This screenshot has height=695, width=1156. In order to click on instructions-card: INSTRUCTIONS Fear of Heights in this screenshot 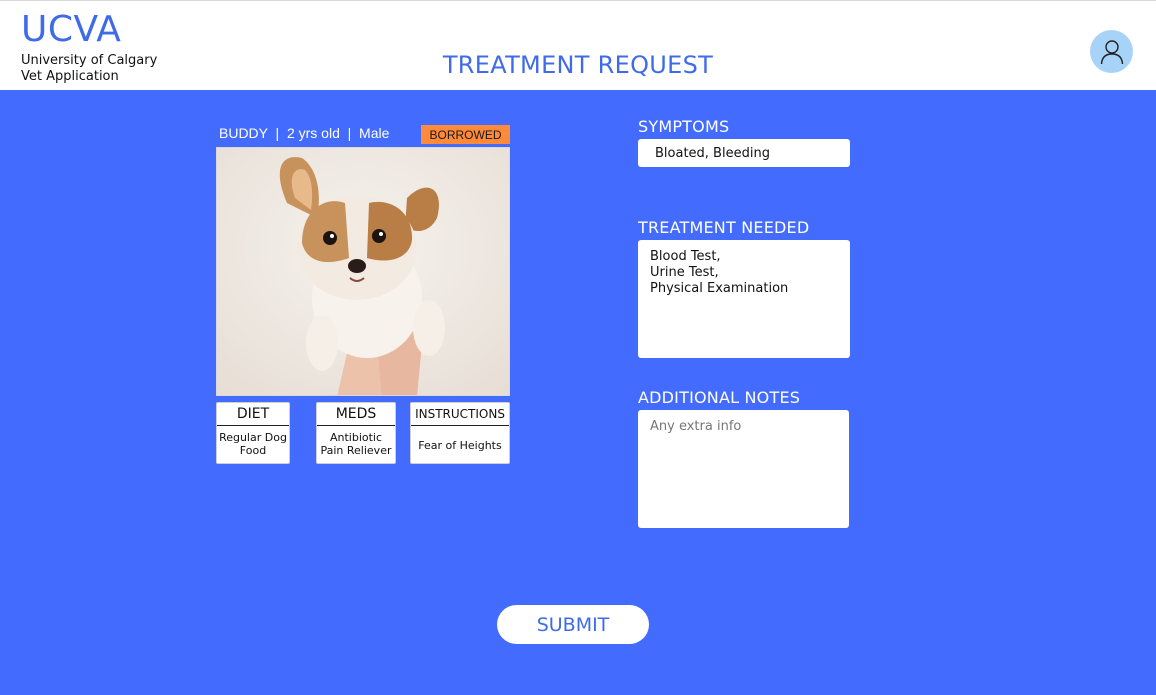, I will do `click(460, 433)`.